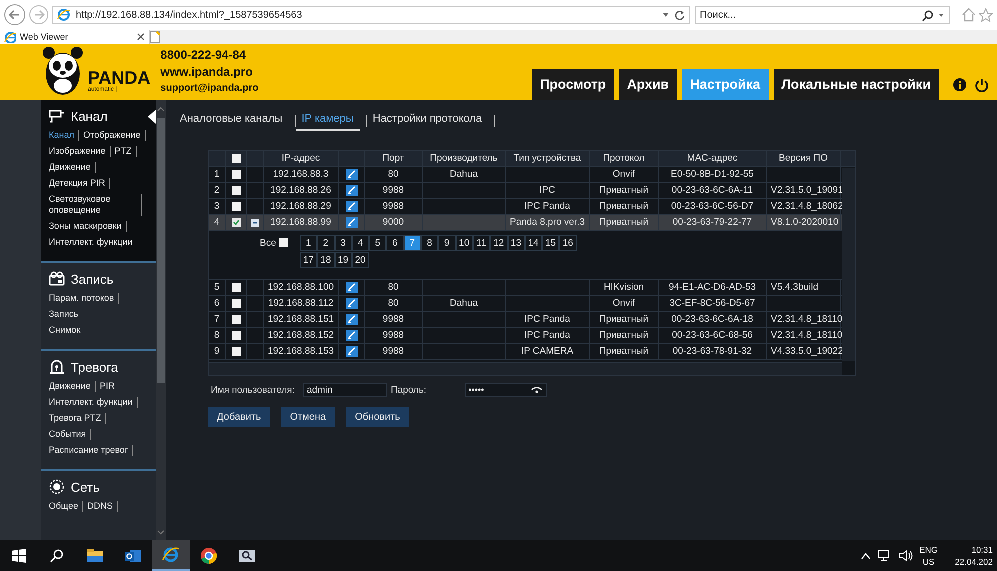  What do you see at coordinates (66, 506) in the screenshot?
I see `sidebar-item: Общее` at bounding box center [66, 506].